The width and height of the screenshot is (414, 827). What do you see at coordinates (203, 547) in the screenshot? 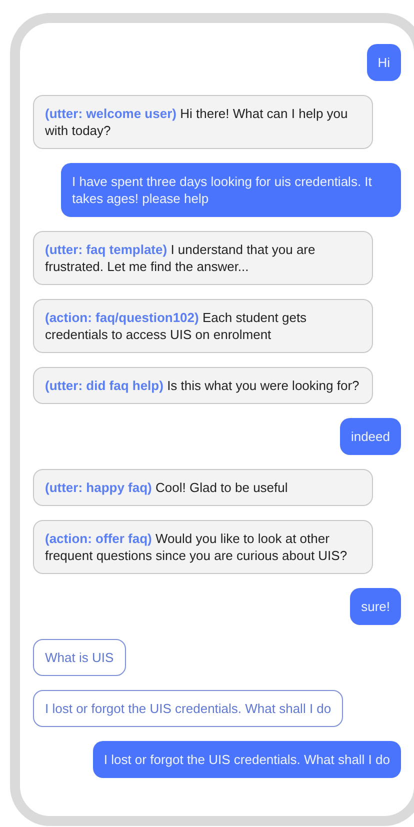
I see `bot-message-bubble: (action: offer faq) Would you like to look at other frequent questions since you are curious about UIS?` at bounding box center [203, 547].